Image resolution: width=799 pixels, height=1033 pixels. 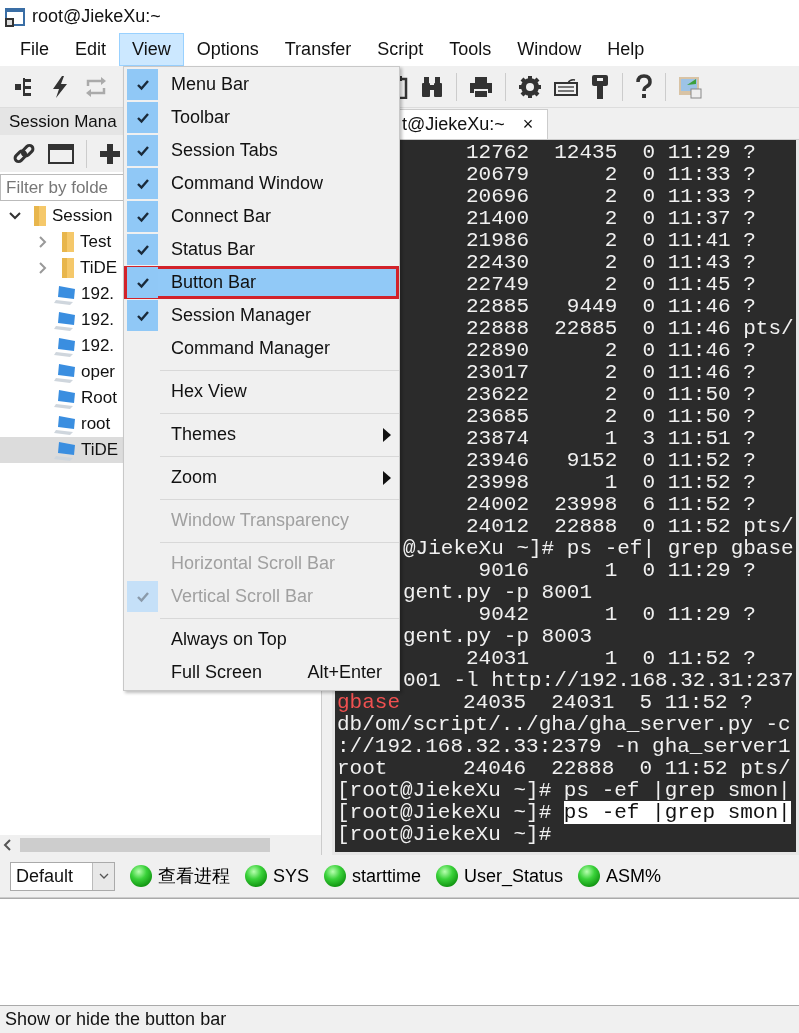 I want to click on terminal-line: 22888 22885 0 11:46 pts/, so click(x=630, y=329).